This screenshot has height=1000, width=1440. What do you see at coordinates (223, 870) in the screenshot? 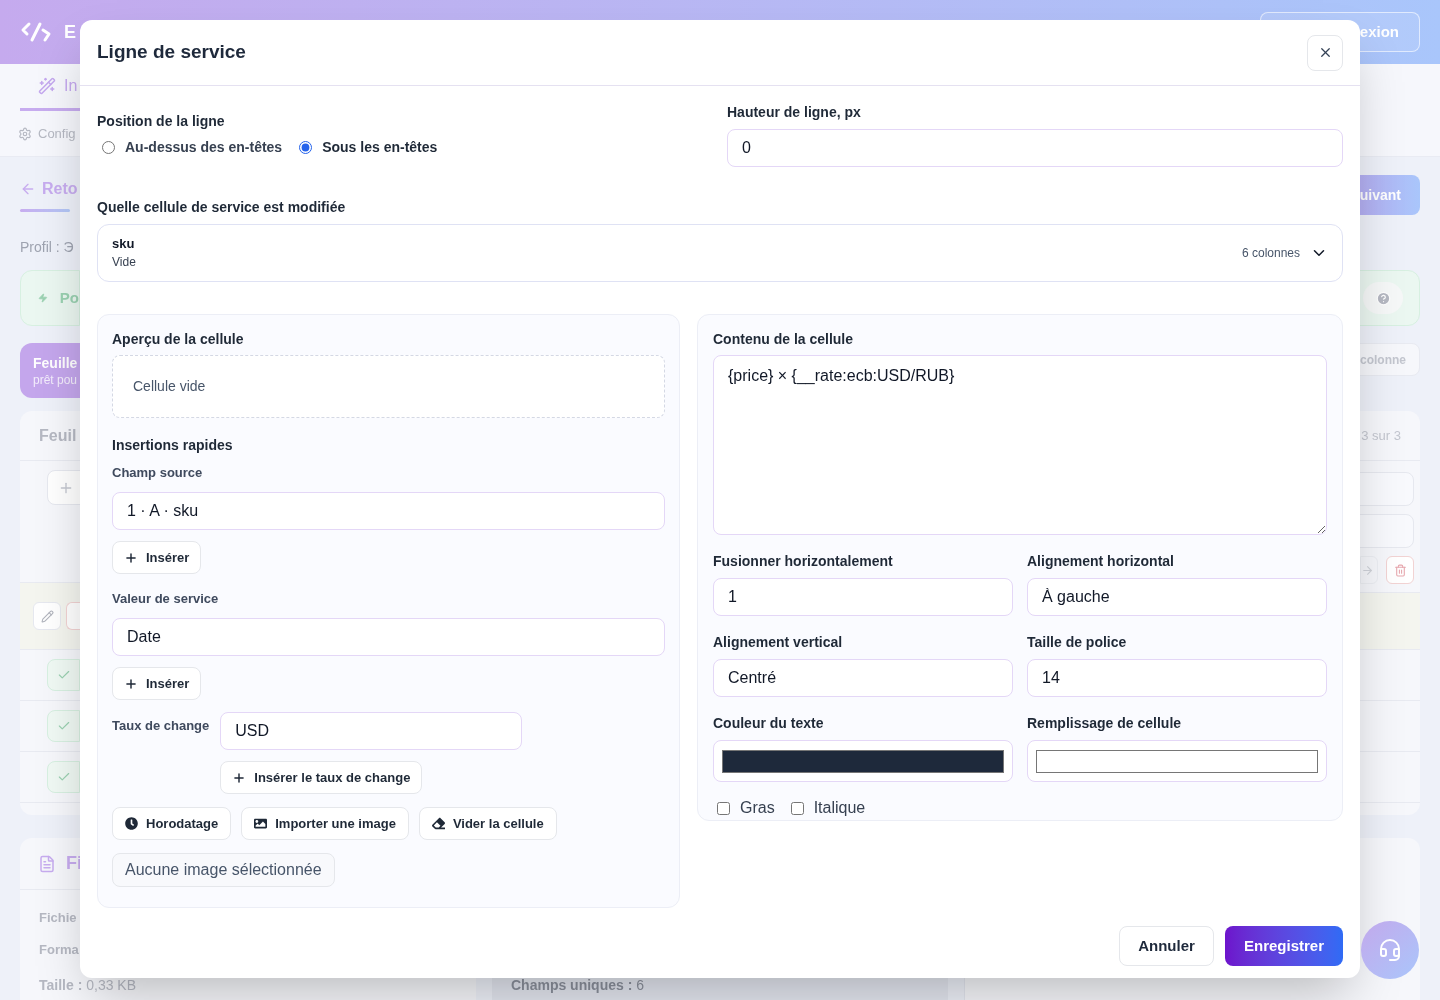
I see `image-status: Aucune image sélectionnée` at bounding box center [223, 870].